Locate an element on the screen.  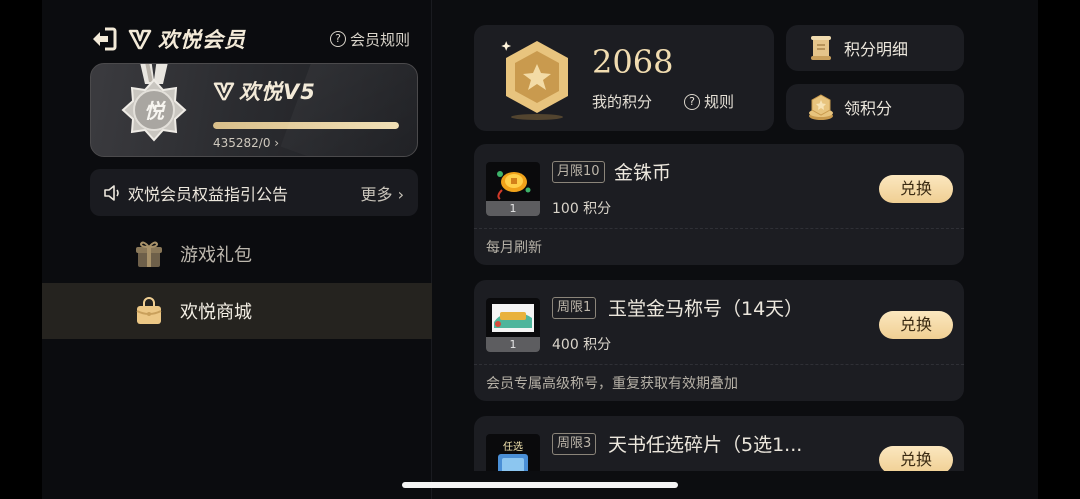
announcement-bar: 欢悦会员权益指引公告 更多 › is located at coordinates (254, 192).